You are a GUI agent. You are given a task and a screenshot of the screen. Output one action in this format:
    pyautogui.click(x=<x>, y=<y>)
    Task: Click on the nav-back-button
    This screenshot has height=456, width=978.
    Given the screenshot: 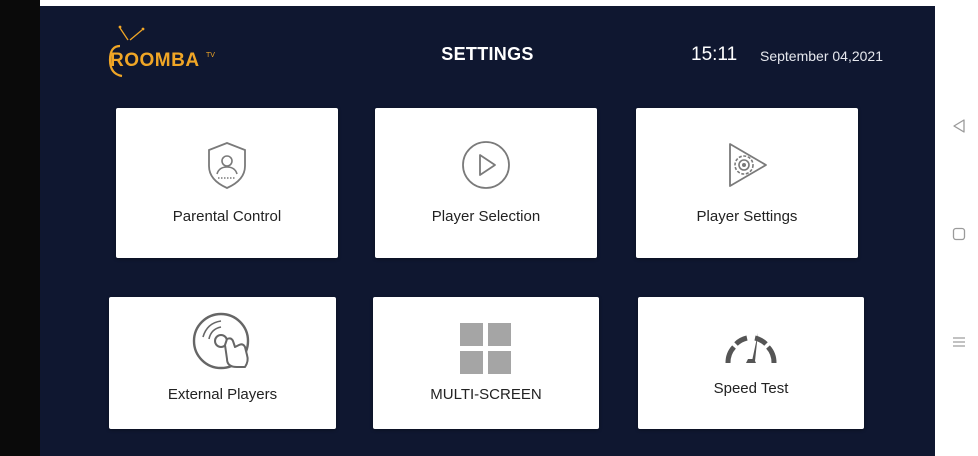 What is the action you would take?
    pyautogui.click(x=959, y=126)
    